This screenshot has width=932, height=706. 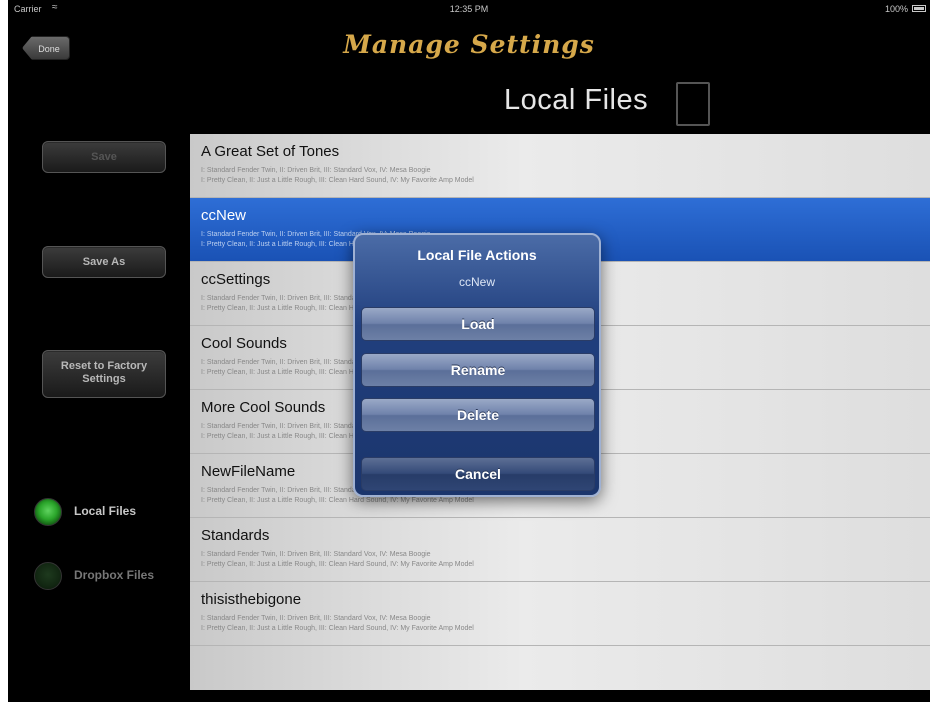 I want to click on file-name: A Great Set of Tones, so click(x=270, y=151).